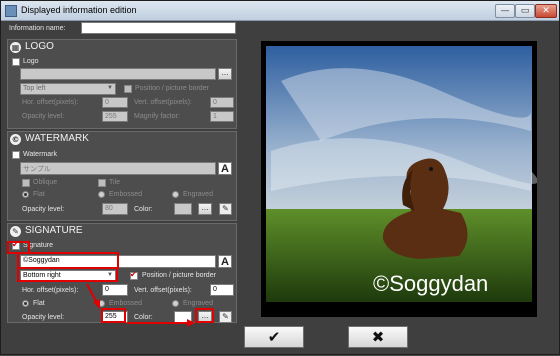 Image resolution: width=560 pixels, height=356 pixels. What do you see at coordinates (161, 323) in the screenshot?
I see `arrow-right-to-color` at bounding box center [161, 323].